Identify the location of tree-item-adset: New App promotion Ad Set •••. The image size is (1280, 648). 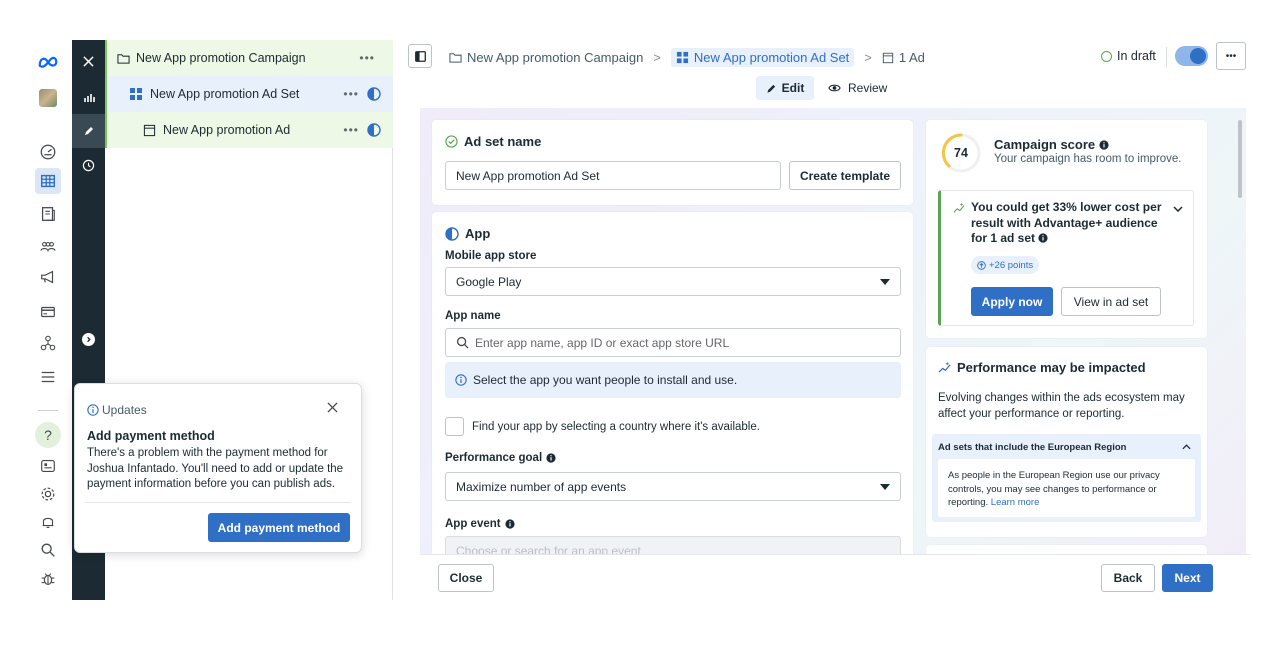
(249, 94).